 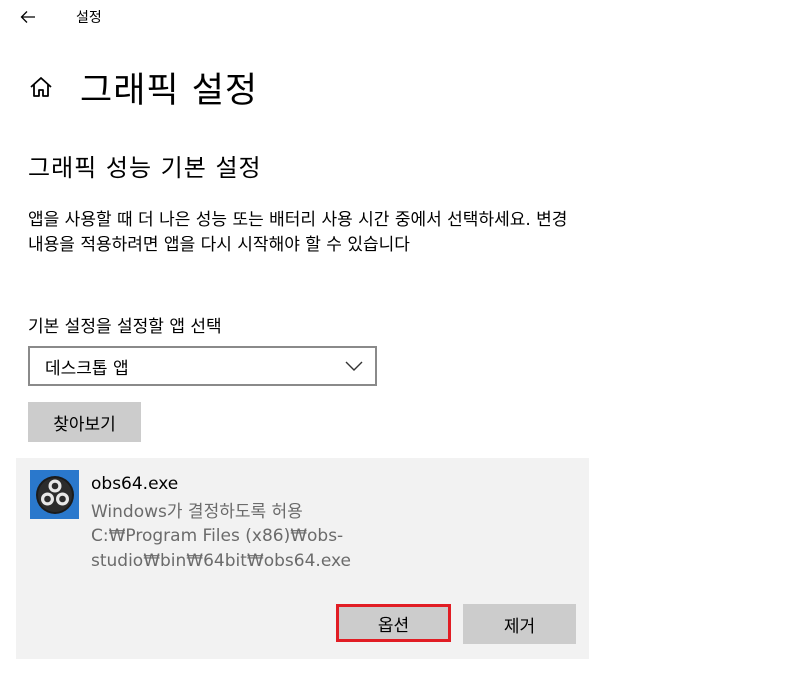 What do you see at coordinates (125, 327) in the screenshot?
I see `app-select-label: 기본 설정을 설정할 앱 선택` at bounding box center [125, 327].